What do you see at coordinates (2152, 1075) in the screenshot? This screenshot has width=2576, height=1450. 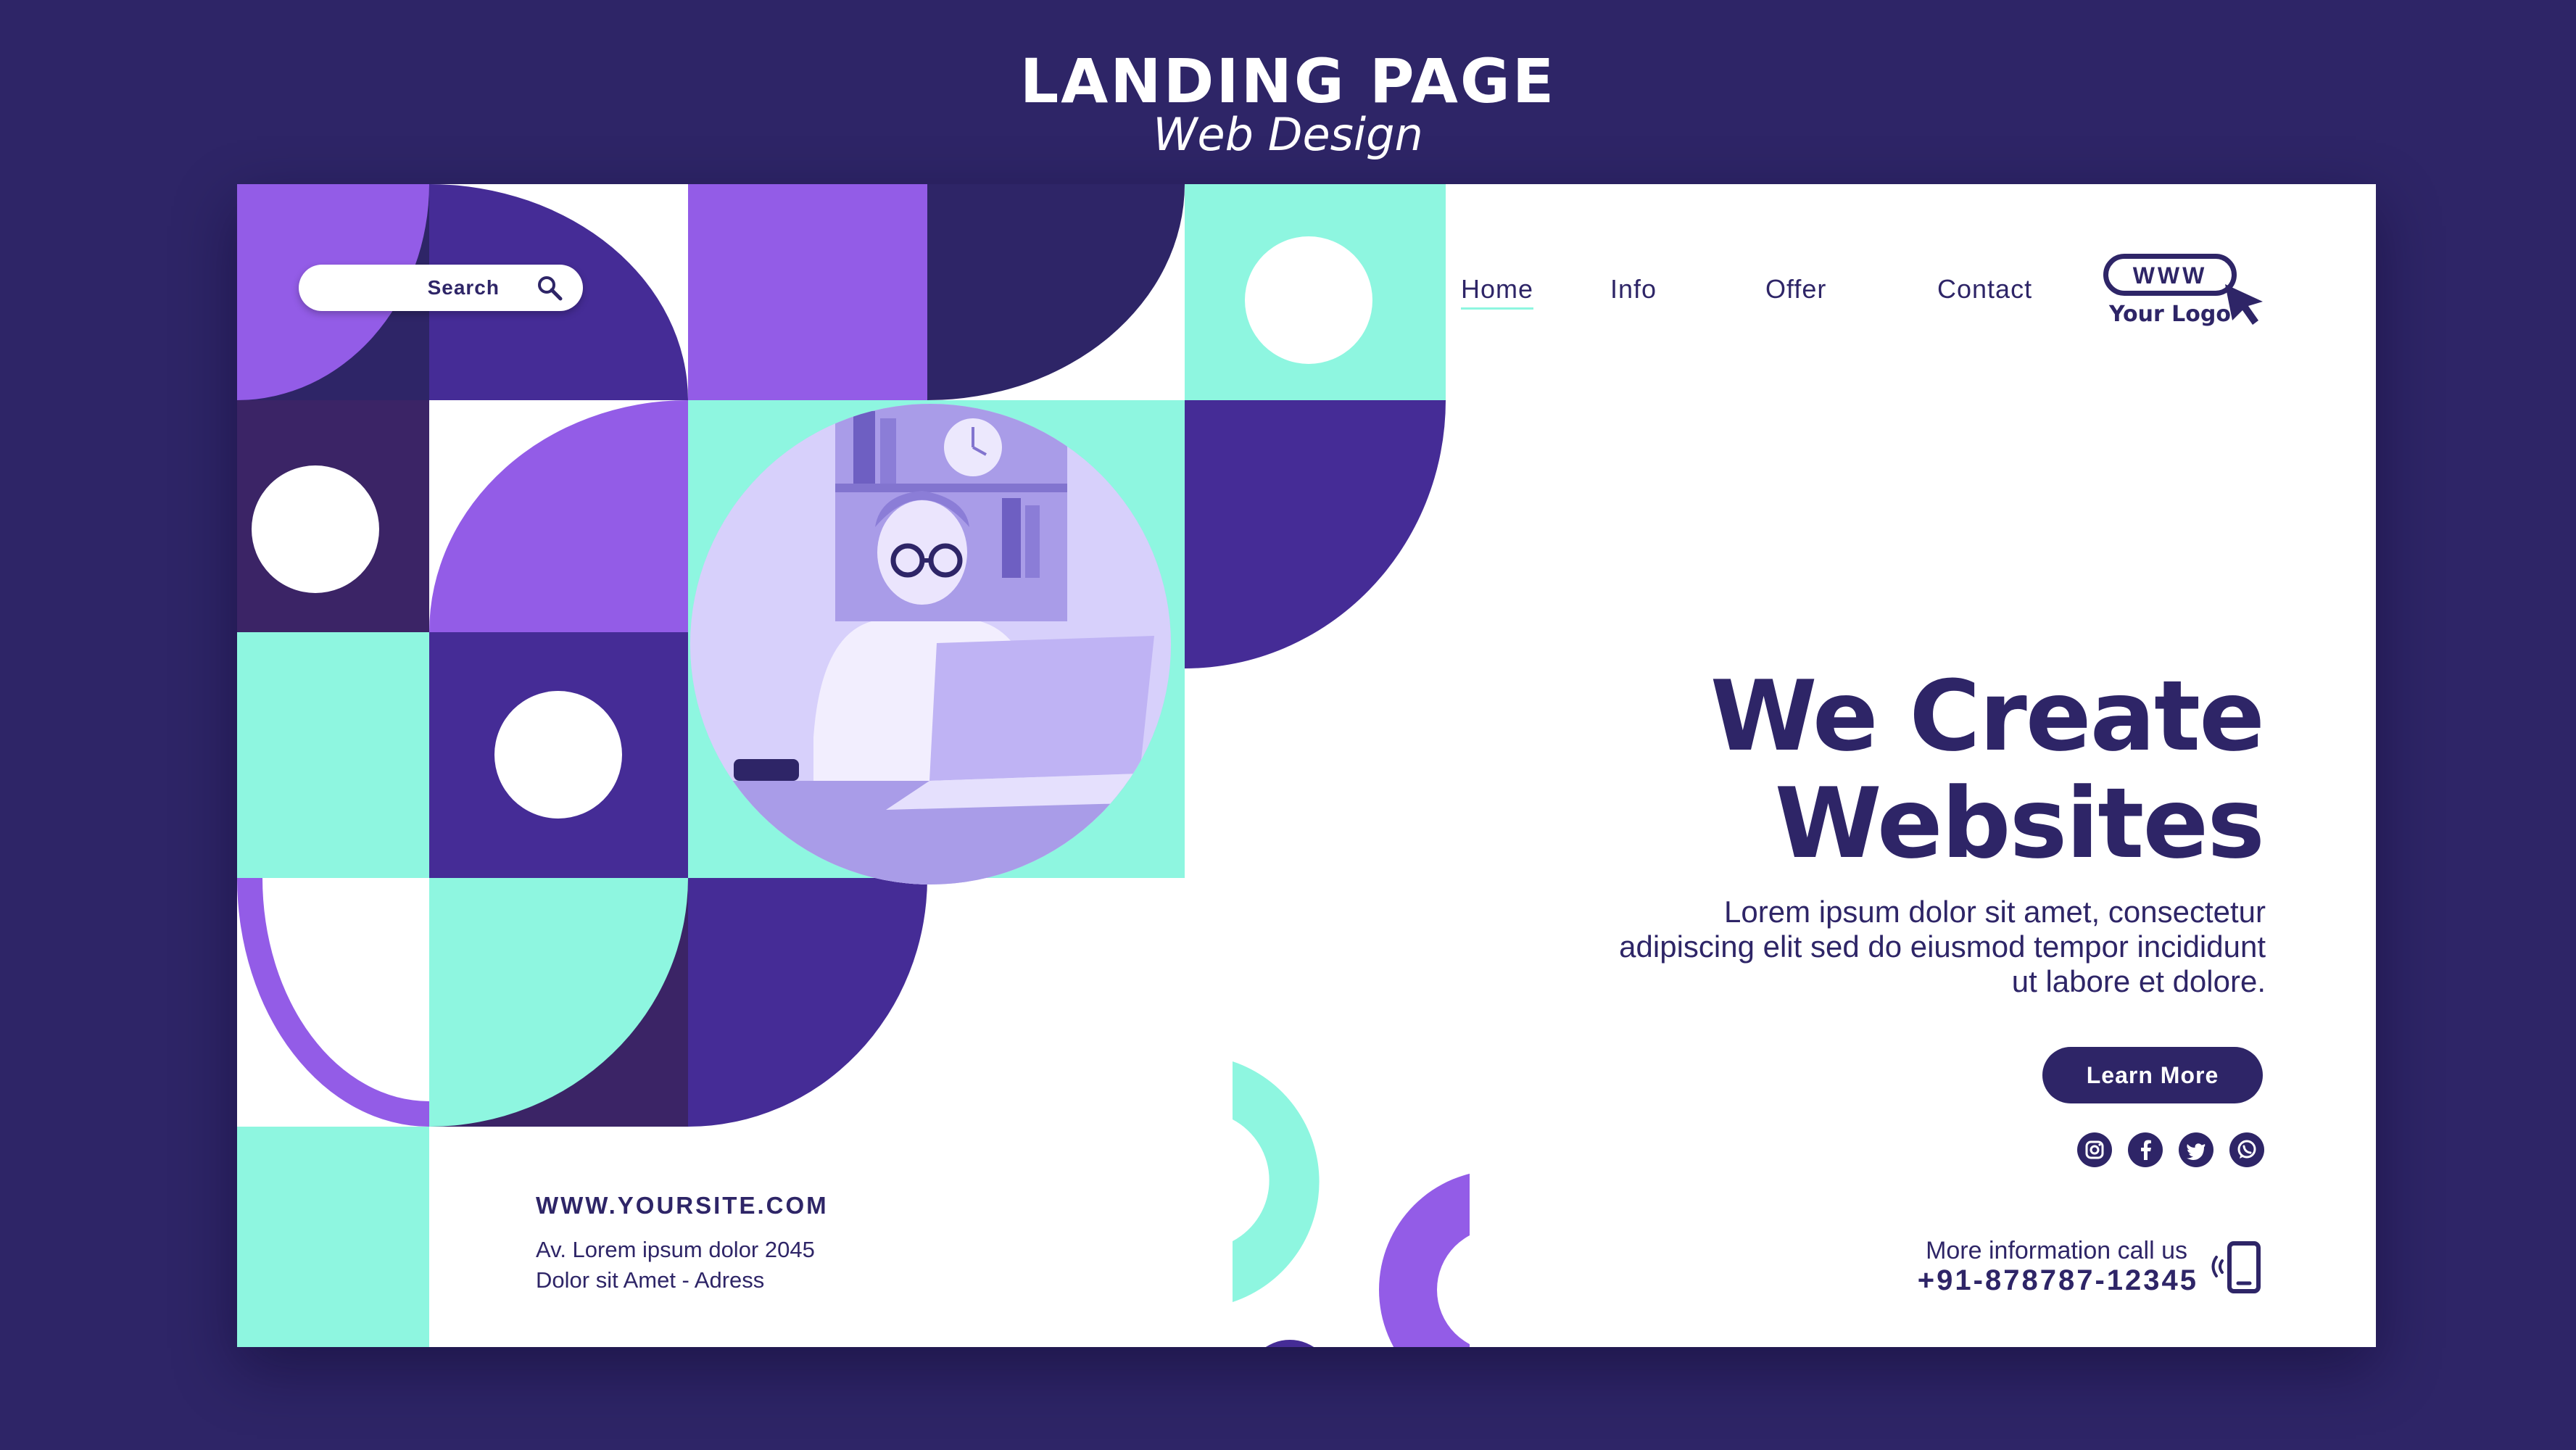 I see `learn-more-button: Learn More` at bounding box center [2152, 1075].